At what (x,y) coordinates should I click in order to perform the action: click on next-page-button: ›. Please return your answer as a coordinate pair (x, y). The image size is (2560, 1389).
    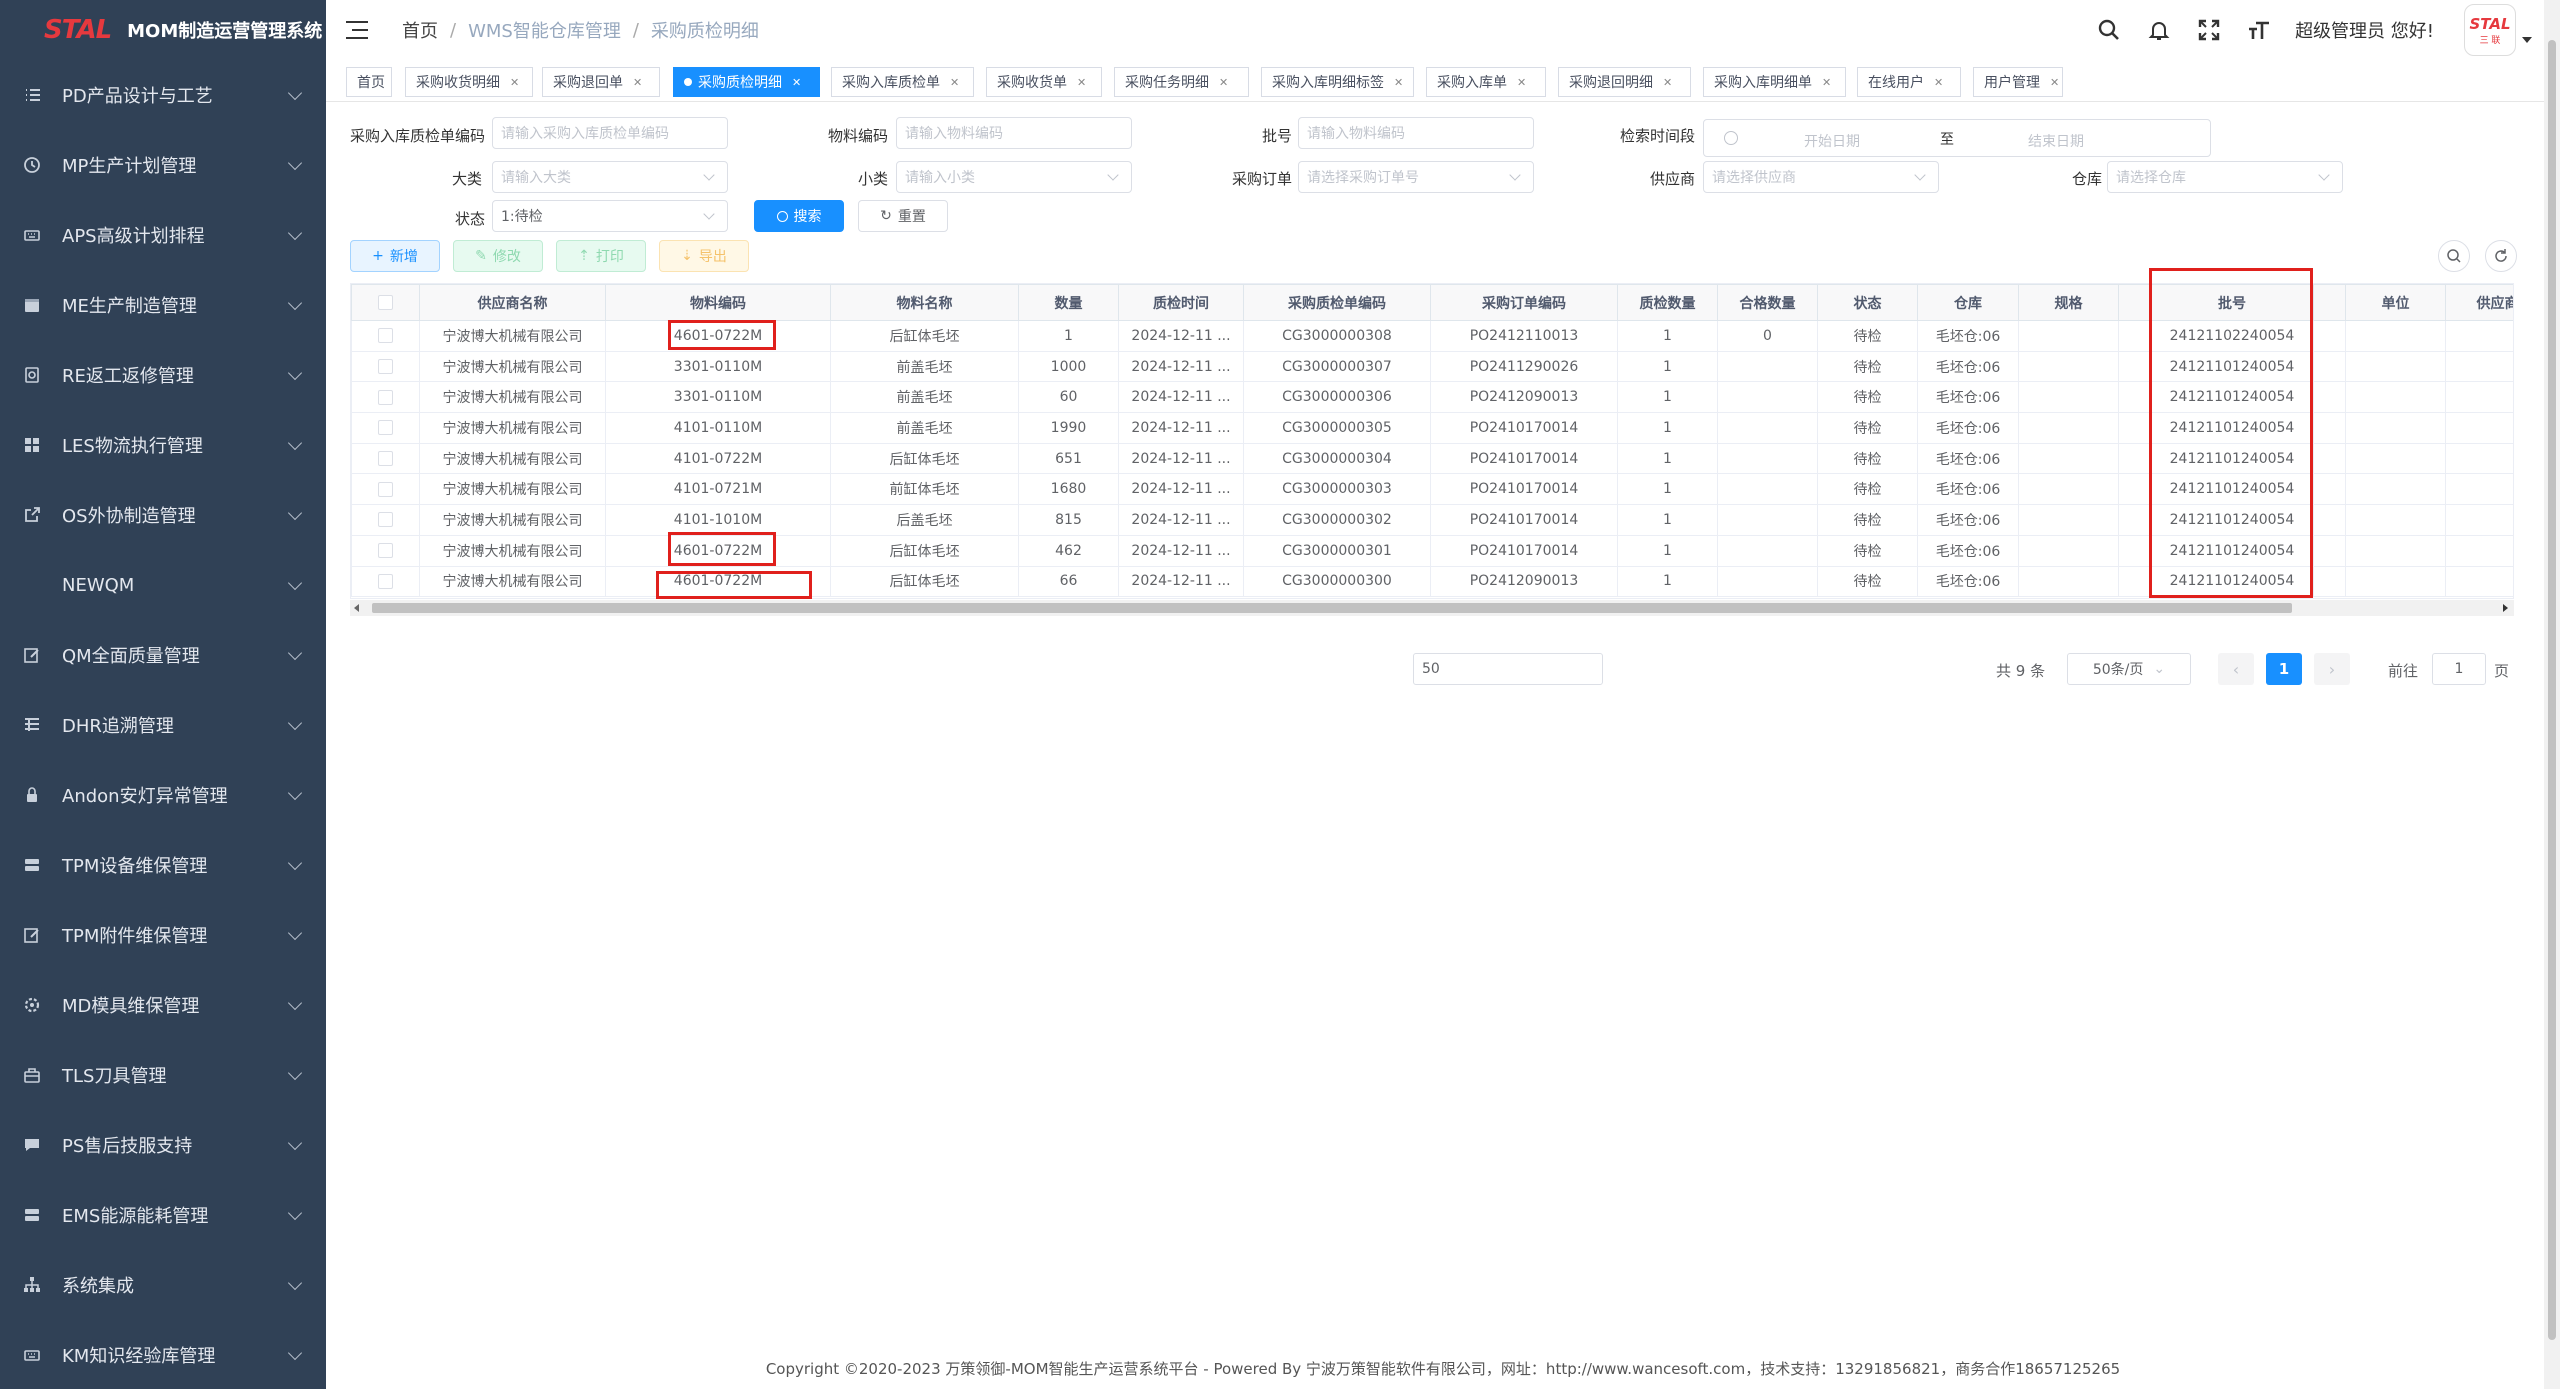
    Looking at the image, I should click on (2332, 669).